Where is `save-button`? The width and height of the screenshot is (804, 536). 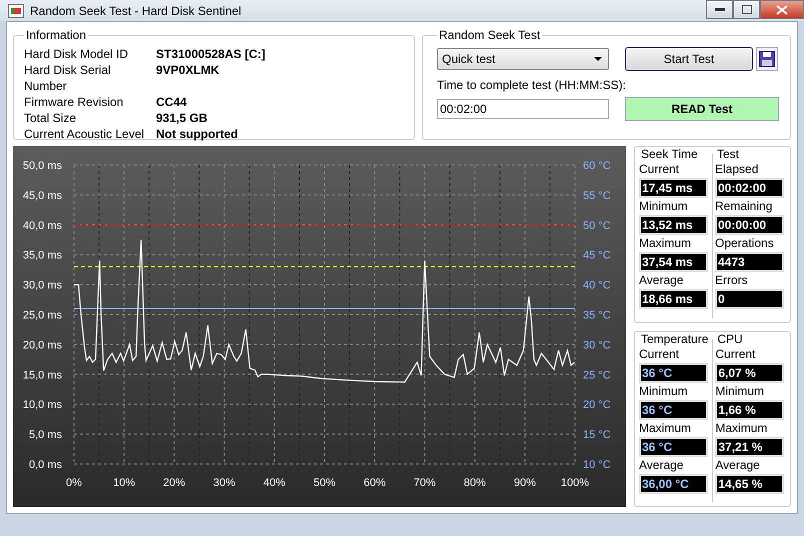 save-button is located at coordinates (767, 59).